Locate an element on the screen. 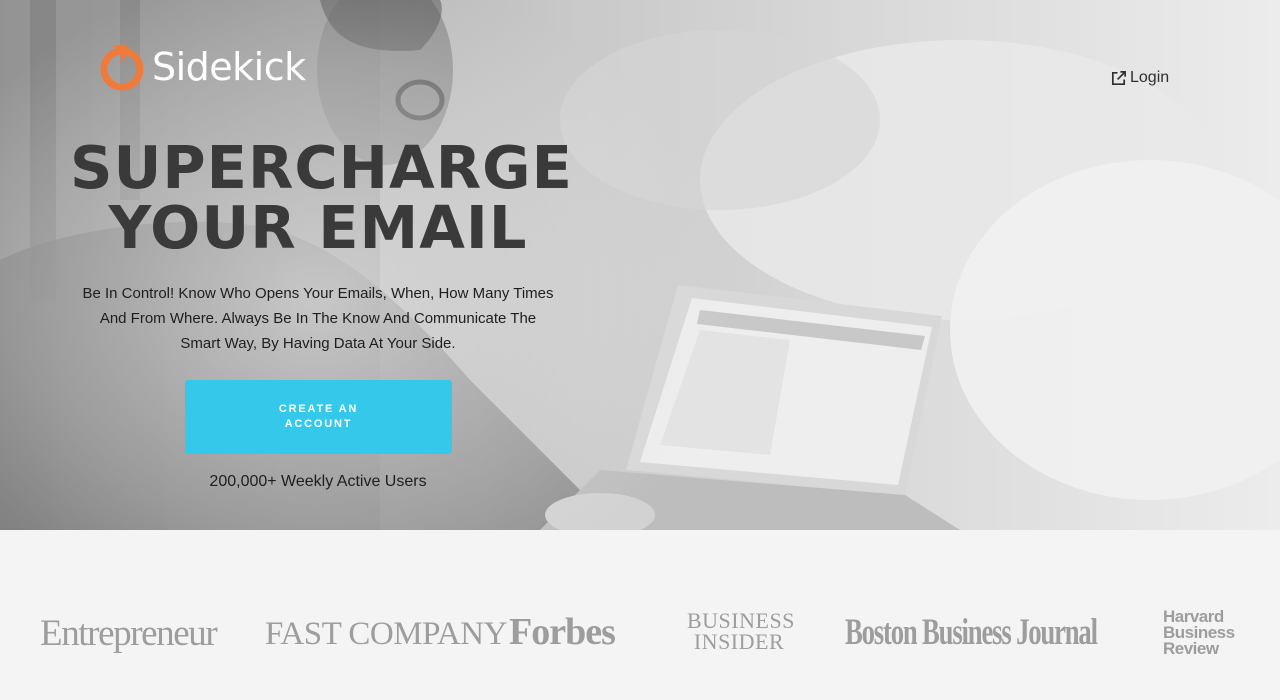 This screenshot has width=1280, height=700. sidekick-logo-text: Sidekick is located at coordinates (229, 67).